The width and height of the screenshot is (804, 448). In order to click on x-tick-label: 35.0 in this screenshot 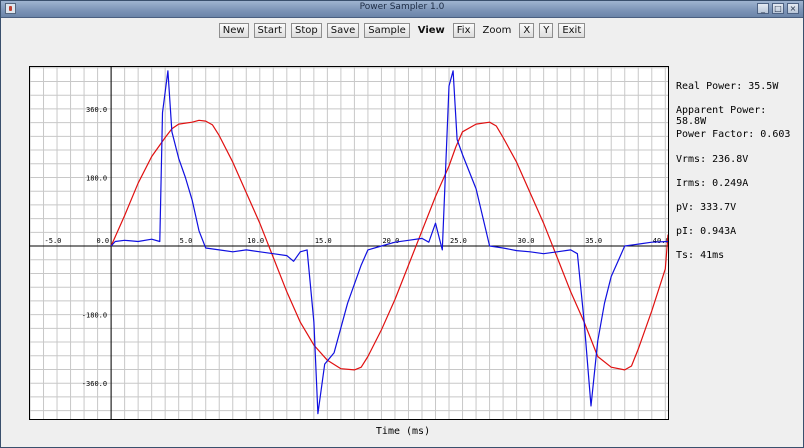, I will do `click(593, 241)`.